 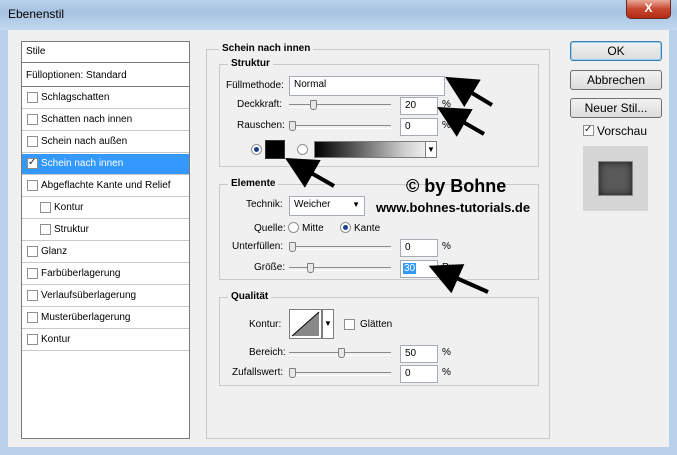 What do you see at coordinates (469, 92) in the screenshot?
I see `arrow-to-fuellmethode` at bounding box center [469, 92].